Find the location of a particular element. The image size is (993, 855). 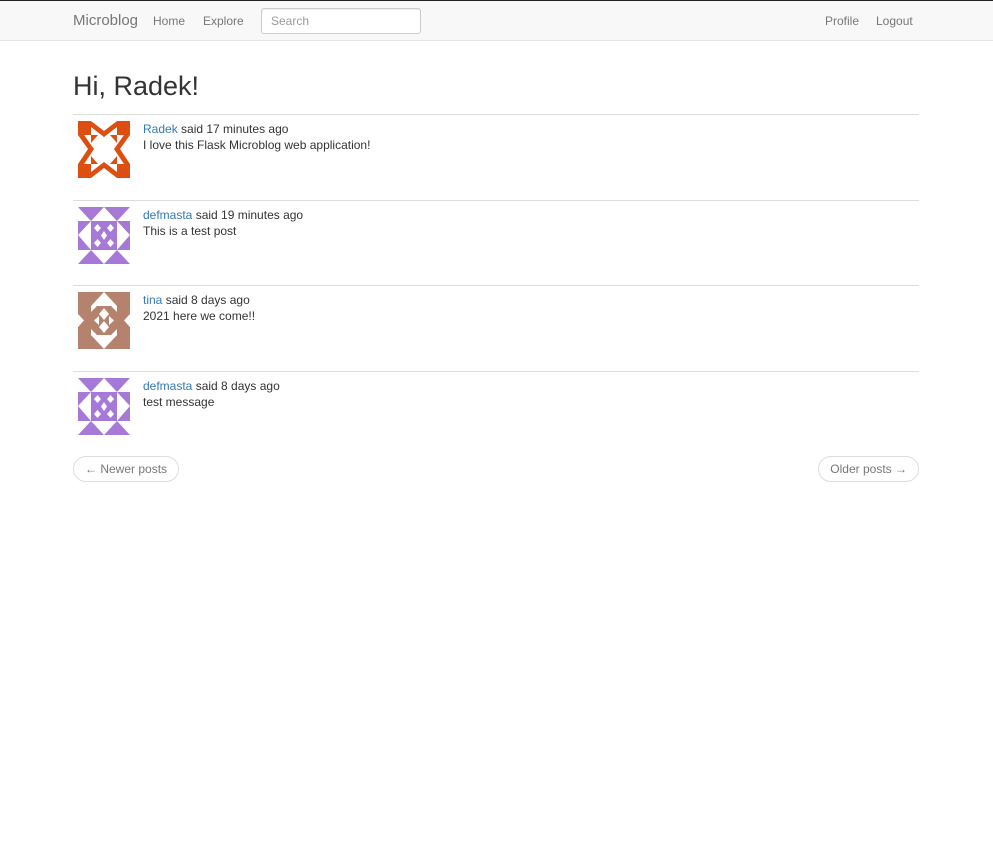

post-timestamp: said 19 minutes ago is located at coordinates (248, 215).